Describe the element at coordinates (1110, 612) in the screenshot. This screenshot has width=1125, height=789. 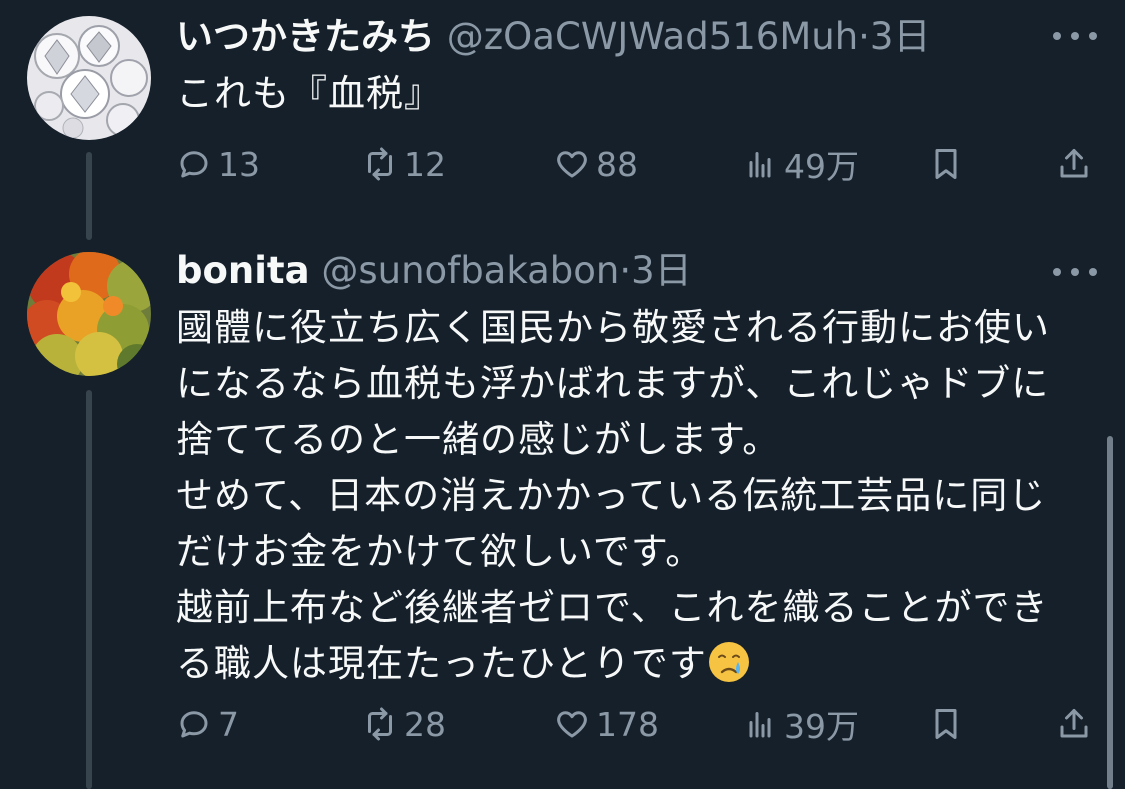
I see `scrollbar` at that location.